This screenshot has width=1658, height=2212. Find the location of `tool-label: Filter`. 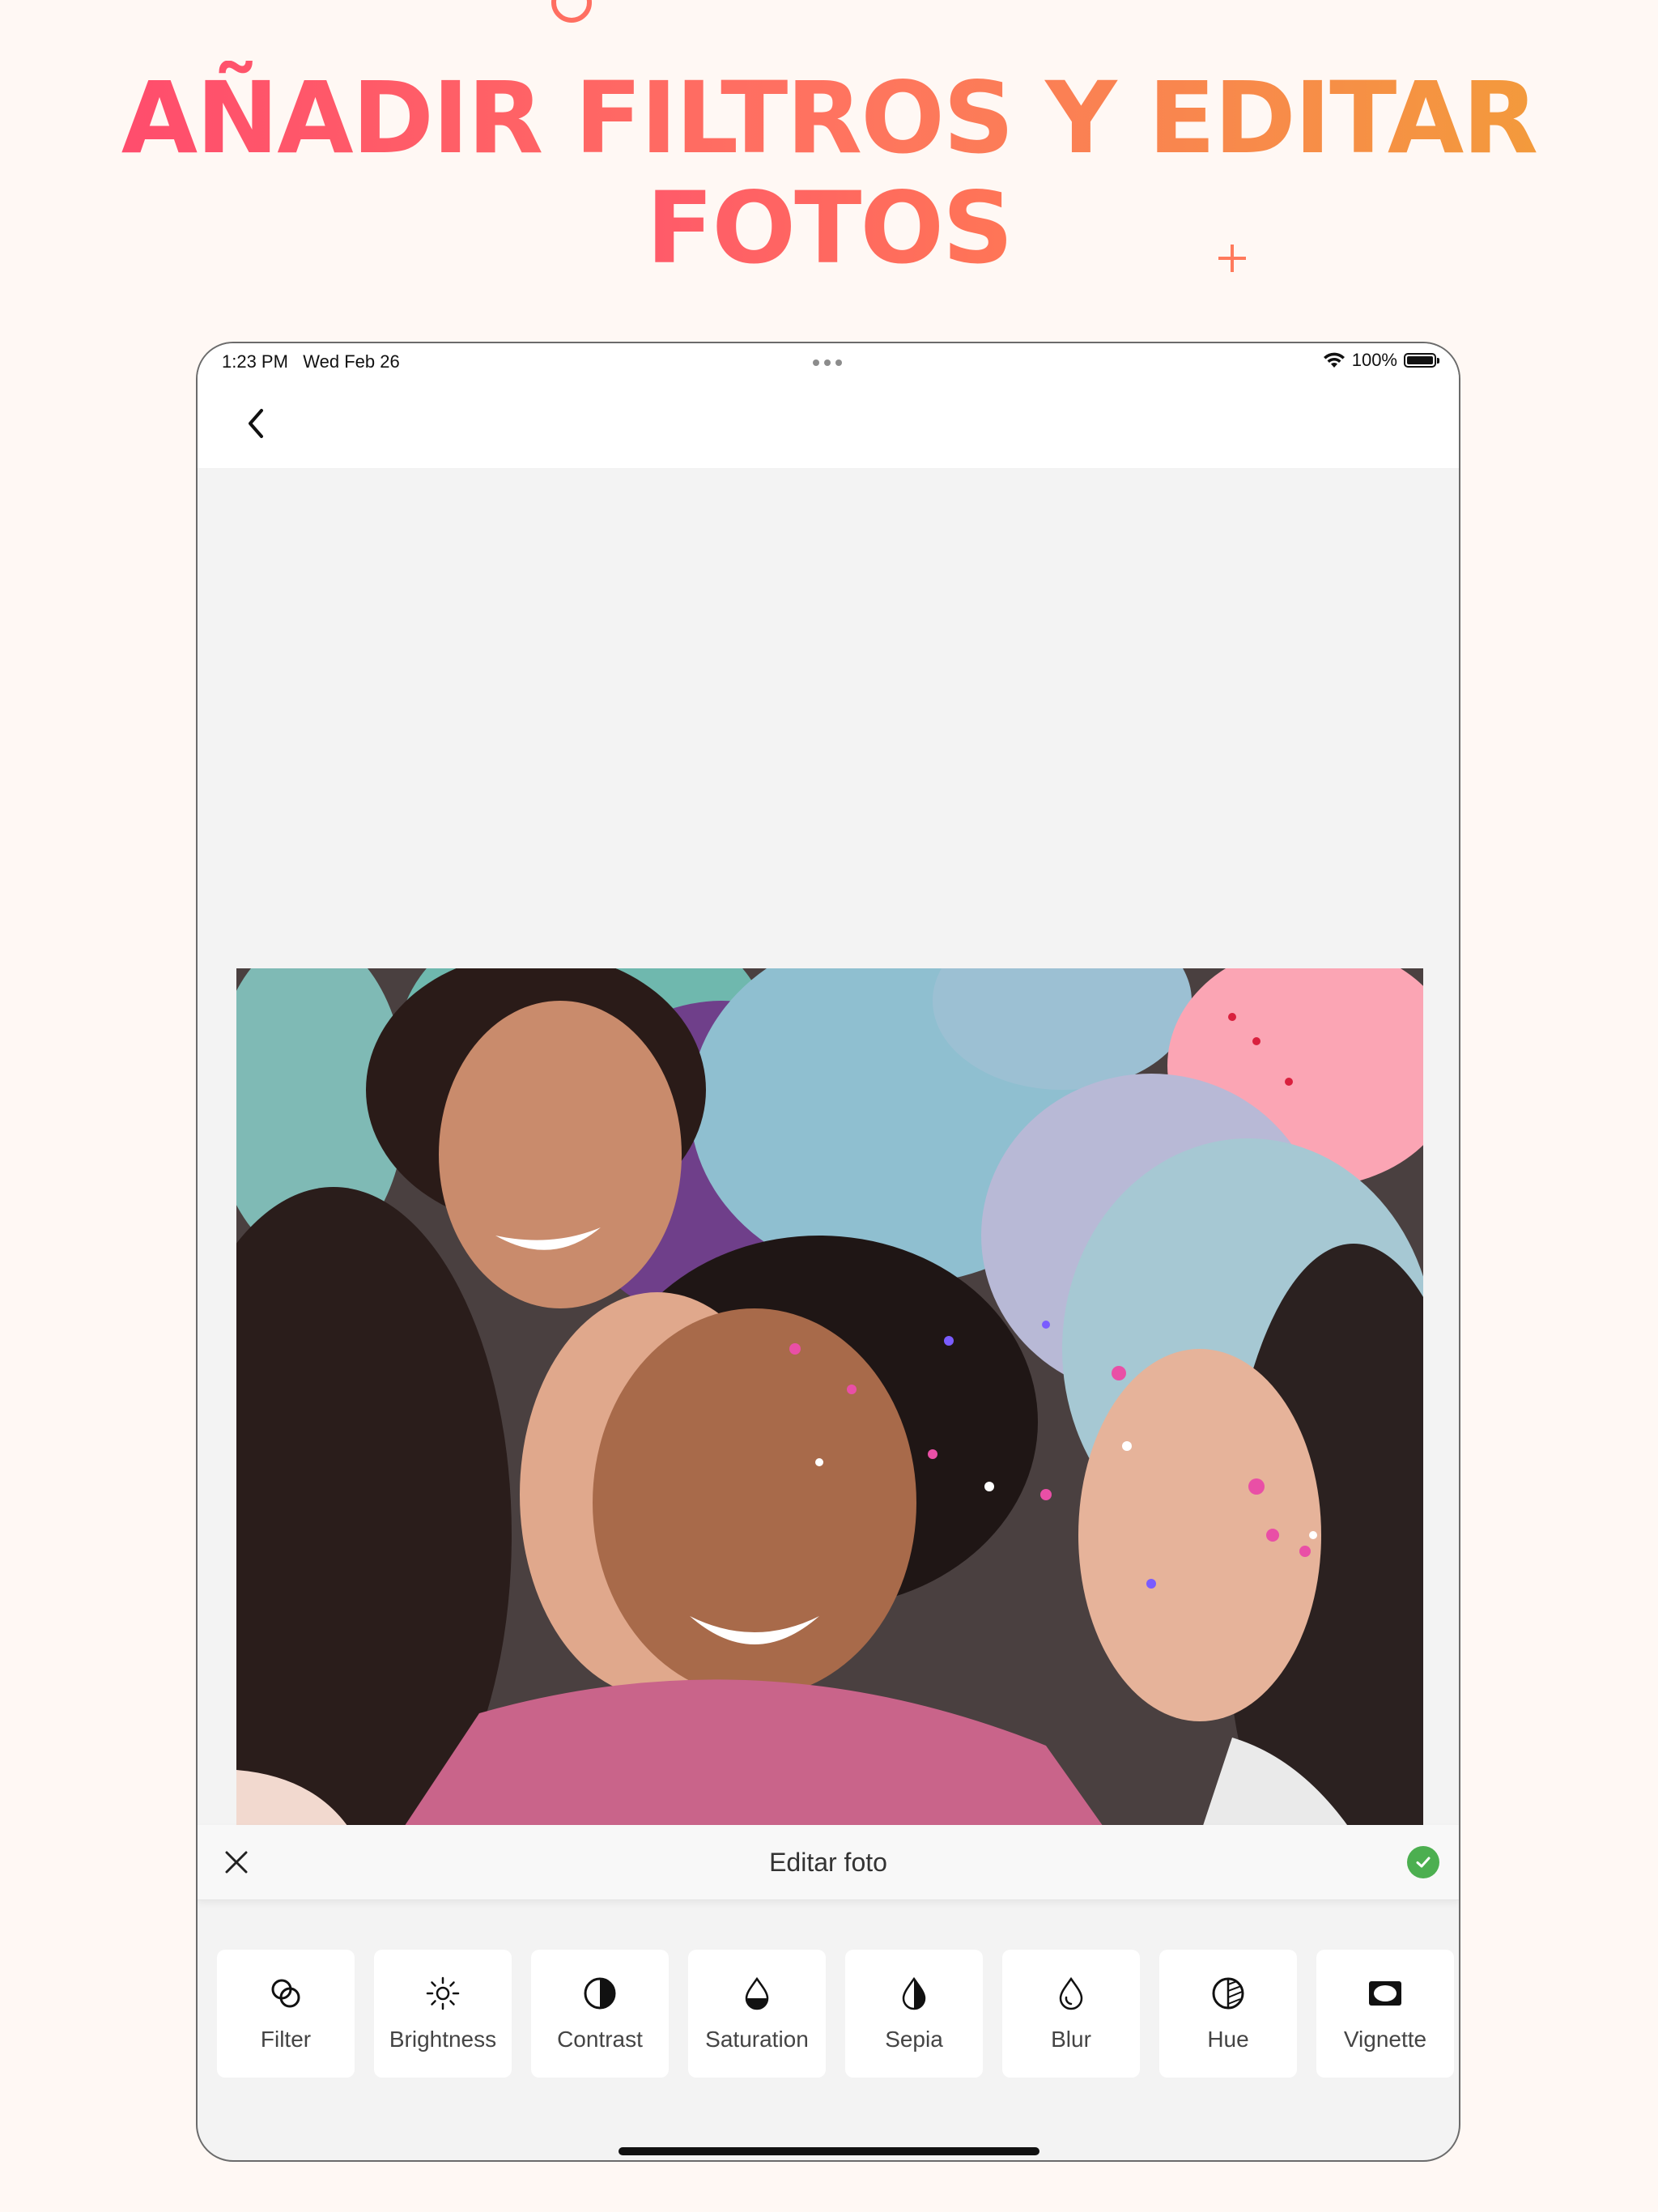

tool-label: Filter is located at coordinates (286, 2040).